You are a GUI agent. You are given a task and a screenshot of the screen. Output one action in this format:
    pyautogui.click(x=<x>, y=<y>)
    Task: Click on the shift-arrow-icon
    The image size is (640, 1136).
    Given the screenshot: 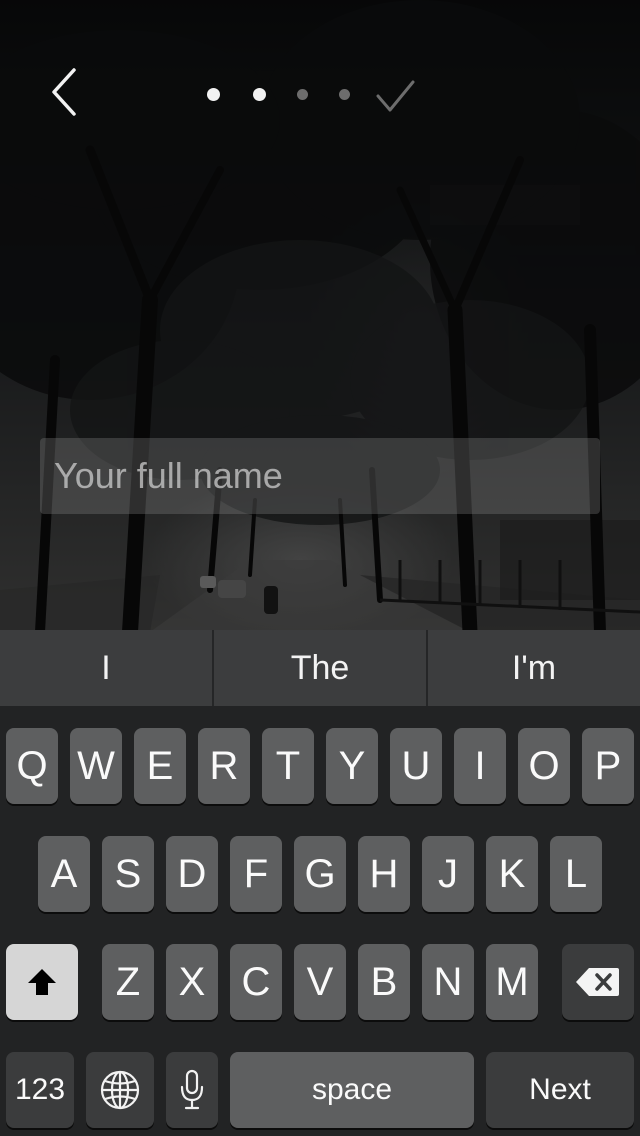 What is the action you would take?
    pyautogui.click(x=42, y=982)
    